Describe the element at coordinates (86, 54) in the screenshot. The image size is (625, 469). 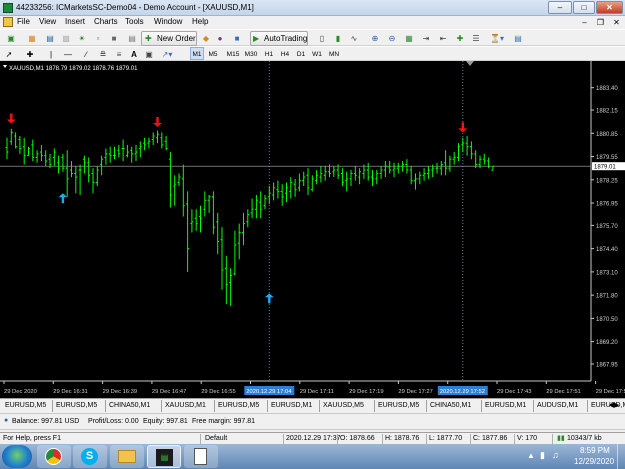
I see `trendline-icon: ∕` at that location.